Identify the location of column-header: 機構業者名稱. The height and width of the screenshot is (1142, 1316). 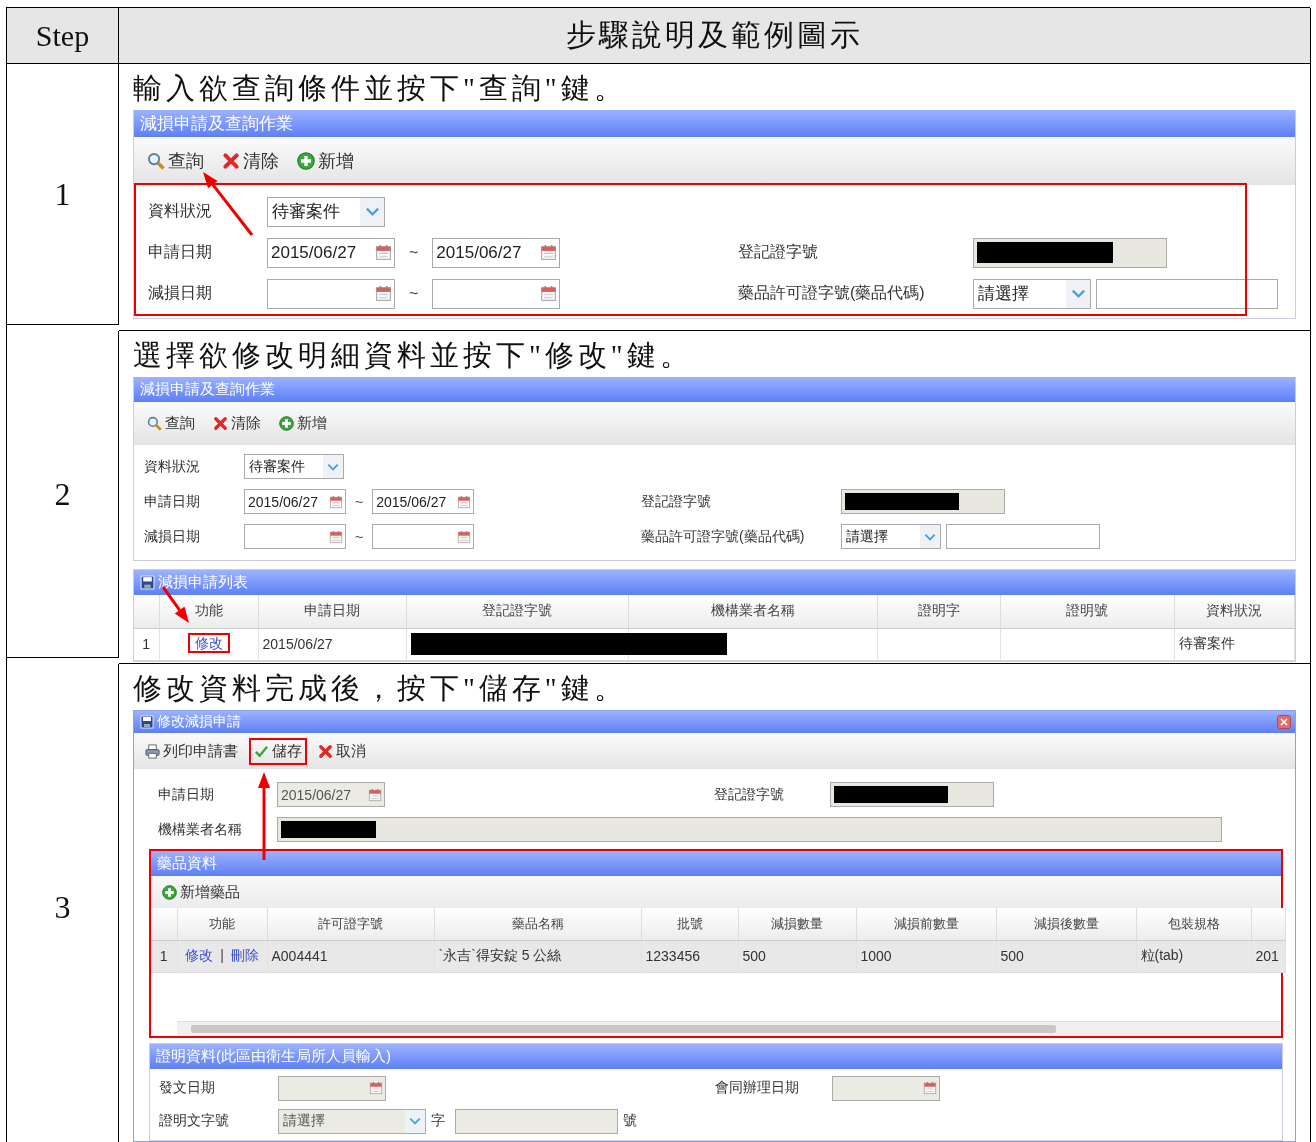
(753, 611).